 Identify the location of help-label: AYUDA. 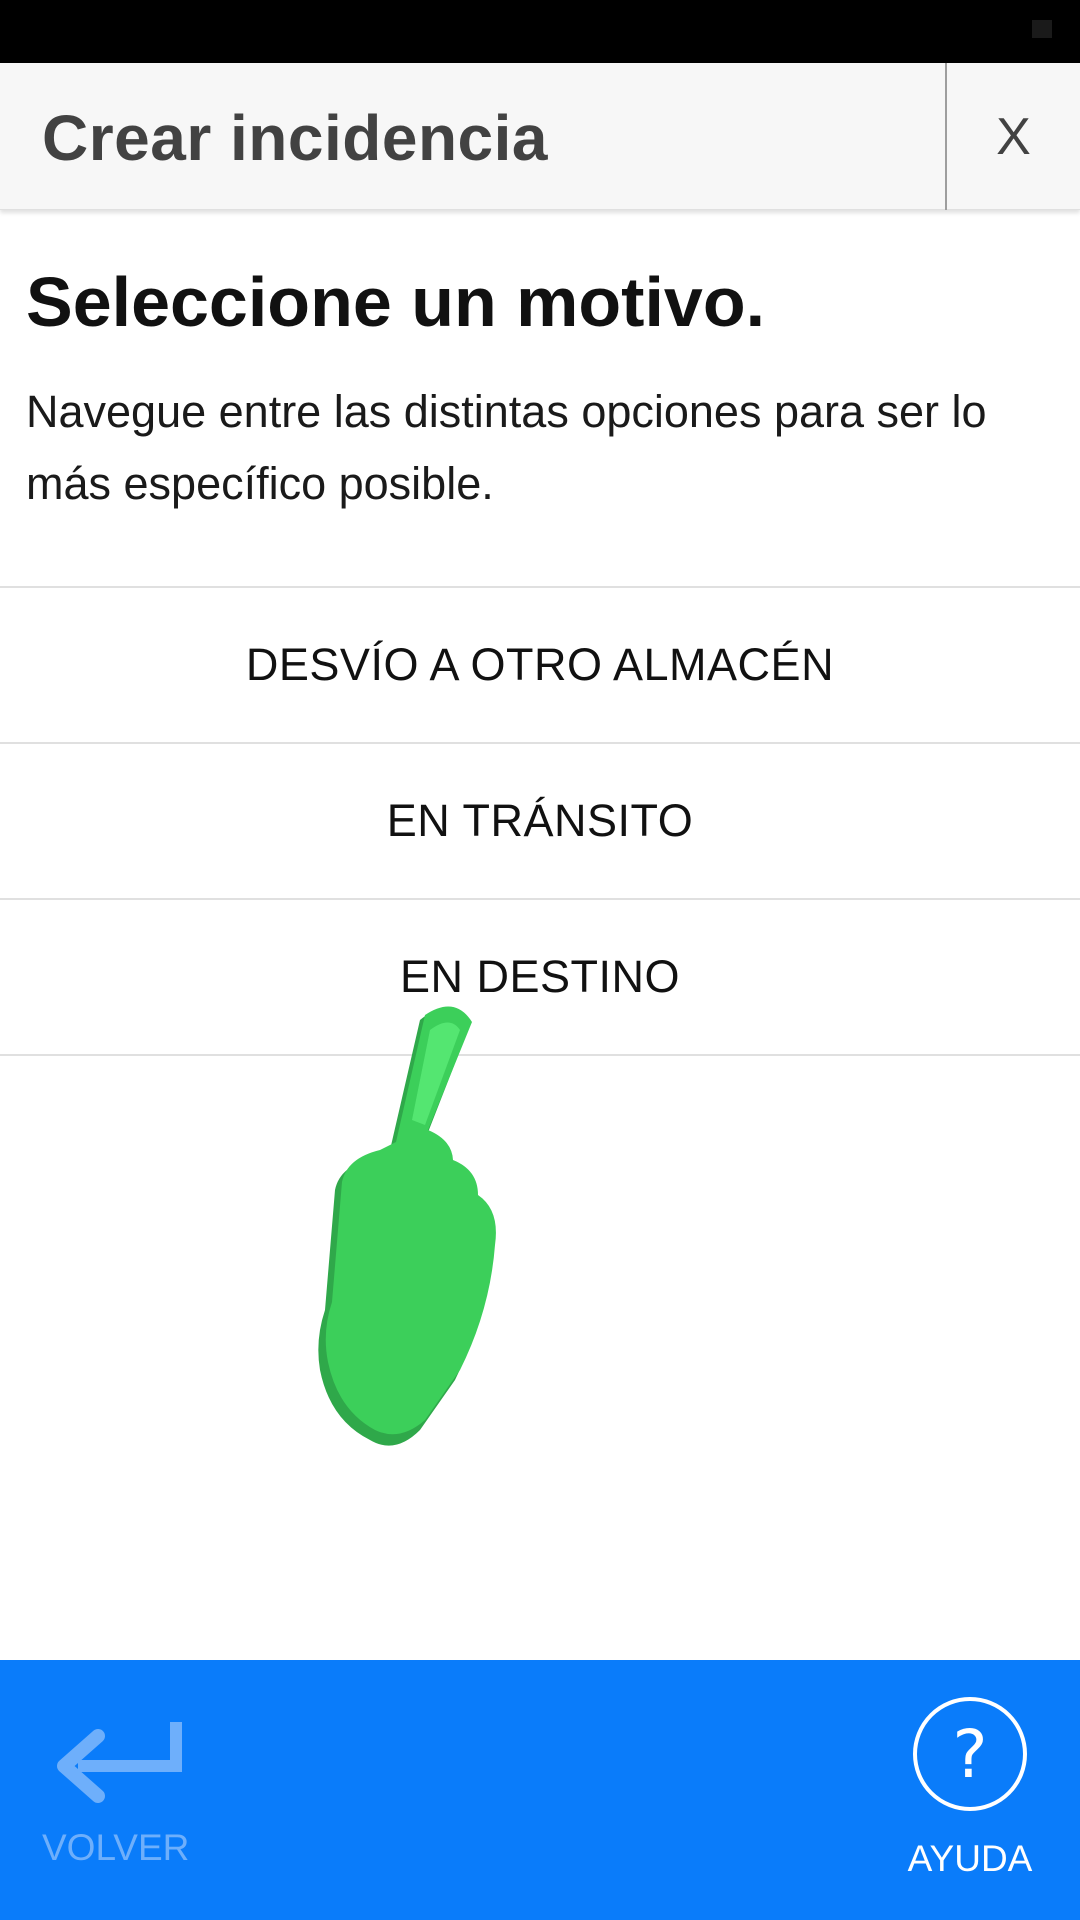
(970, 1858).